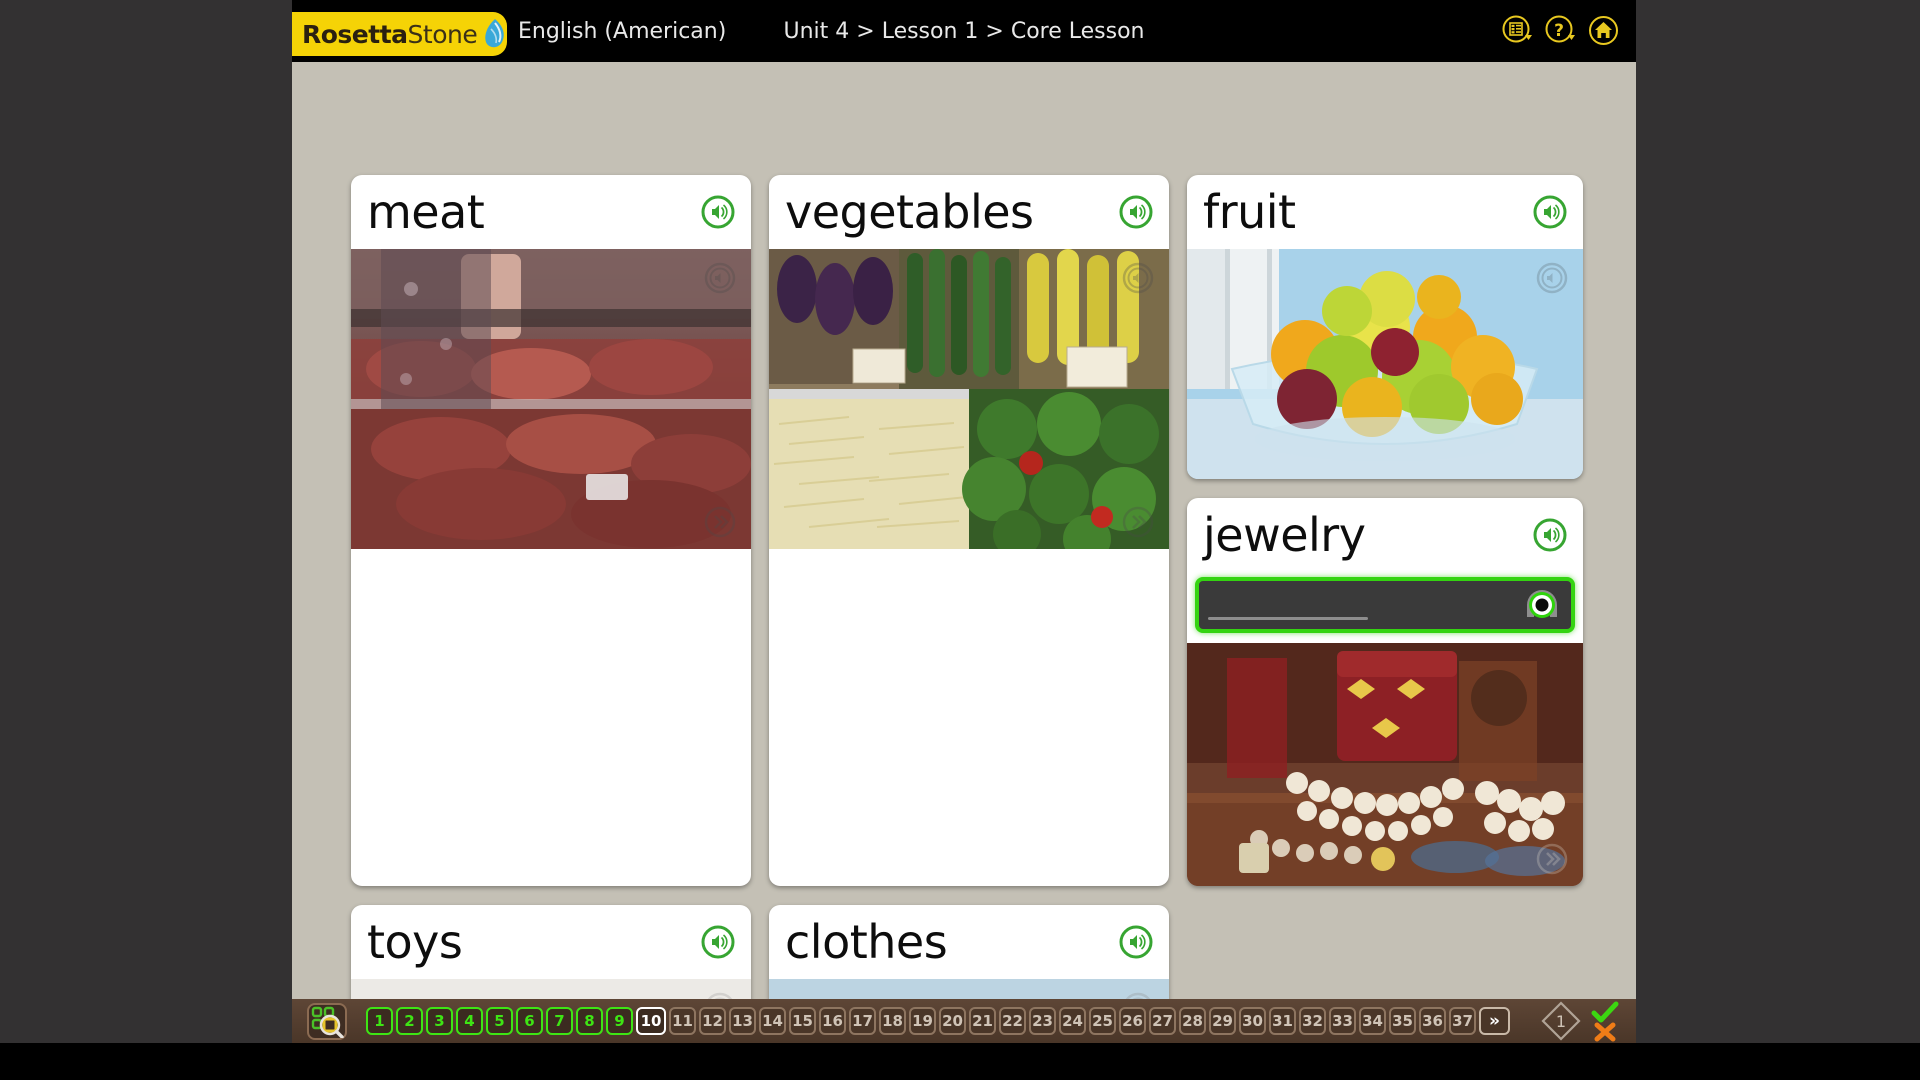  What do you see at coordinates (772, 1021) in the screenshot?
I see `screen-number-14: 14` at bounding box center [772, 1021].